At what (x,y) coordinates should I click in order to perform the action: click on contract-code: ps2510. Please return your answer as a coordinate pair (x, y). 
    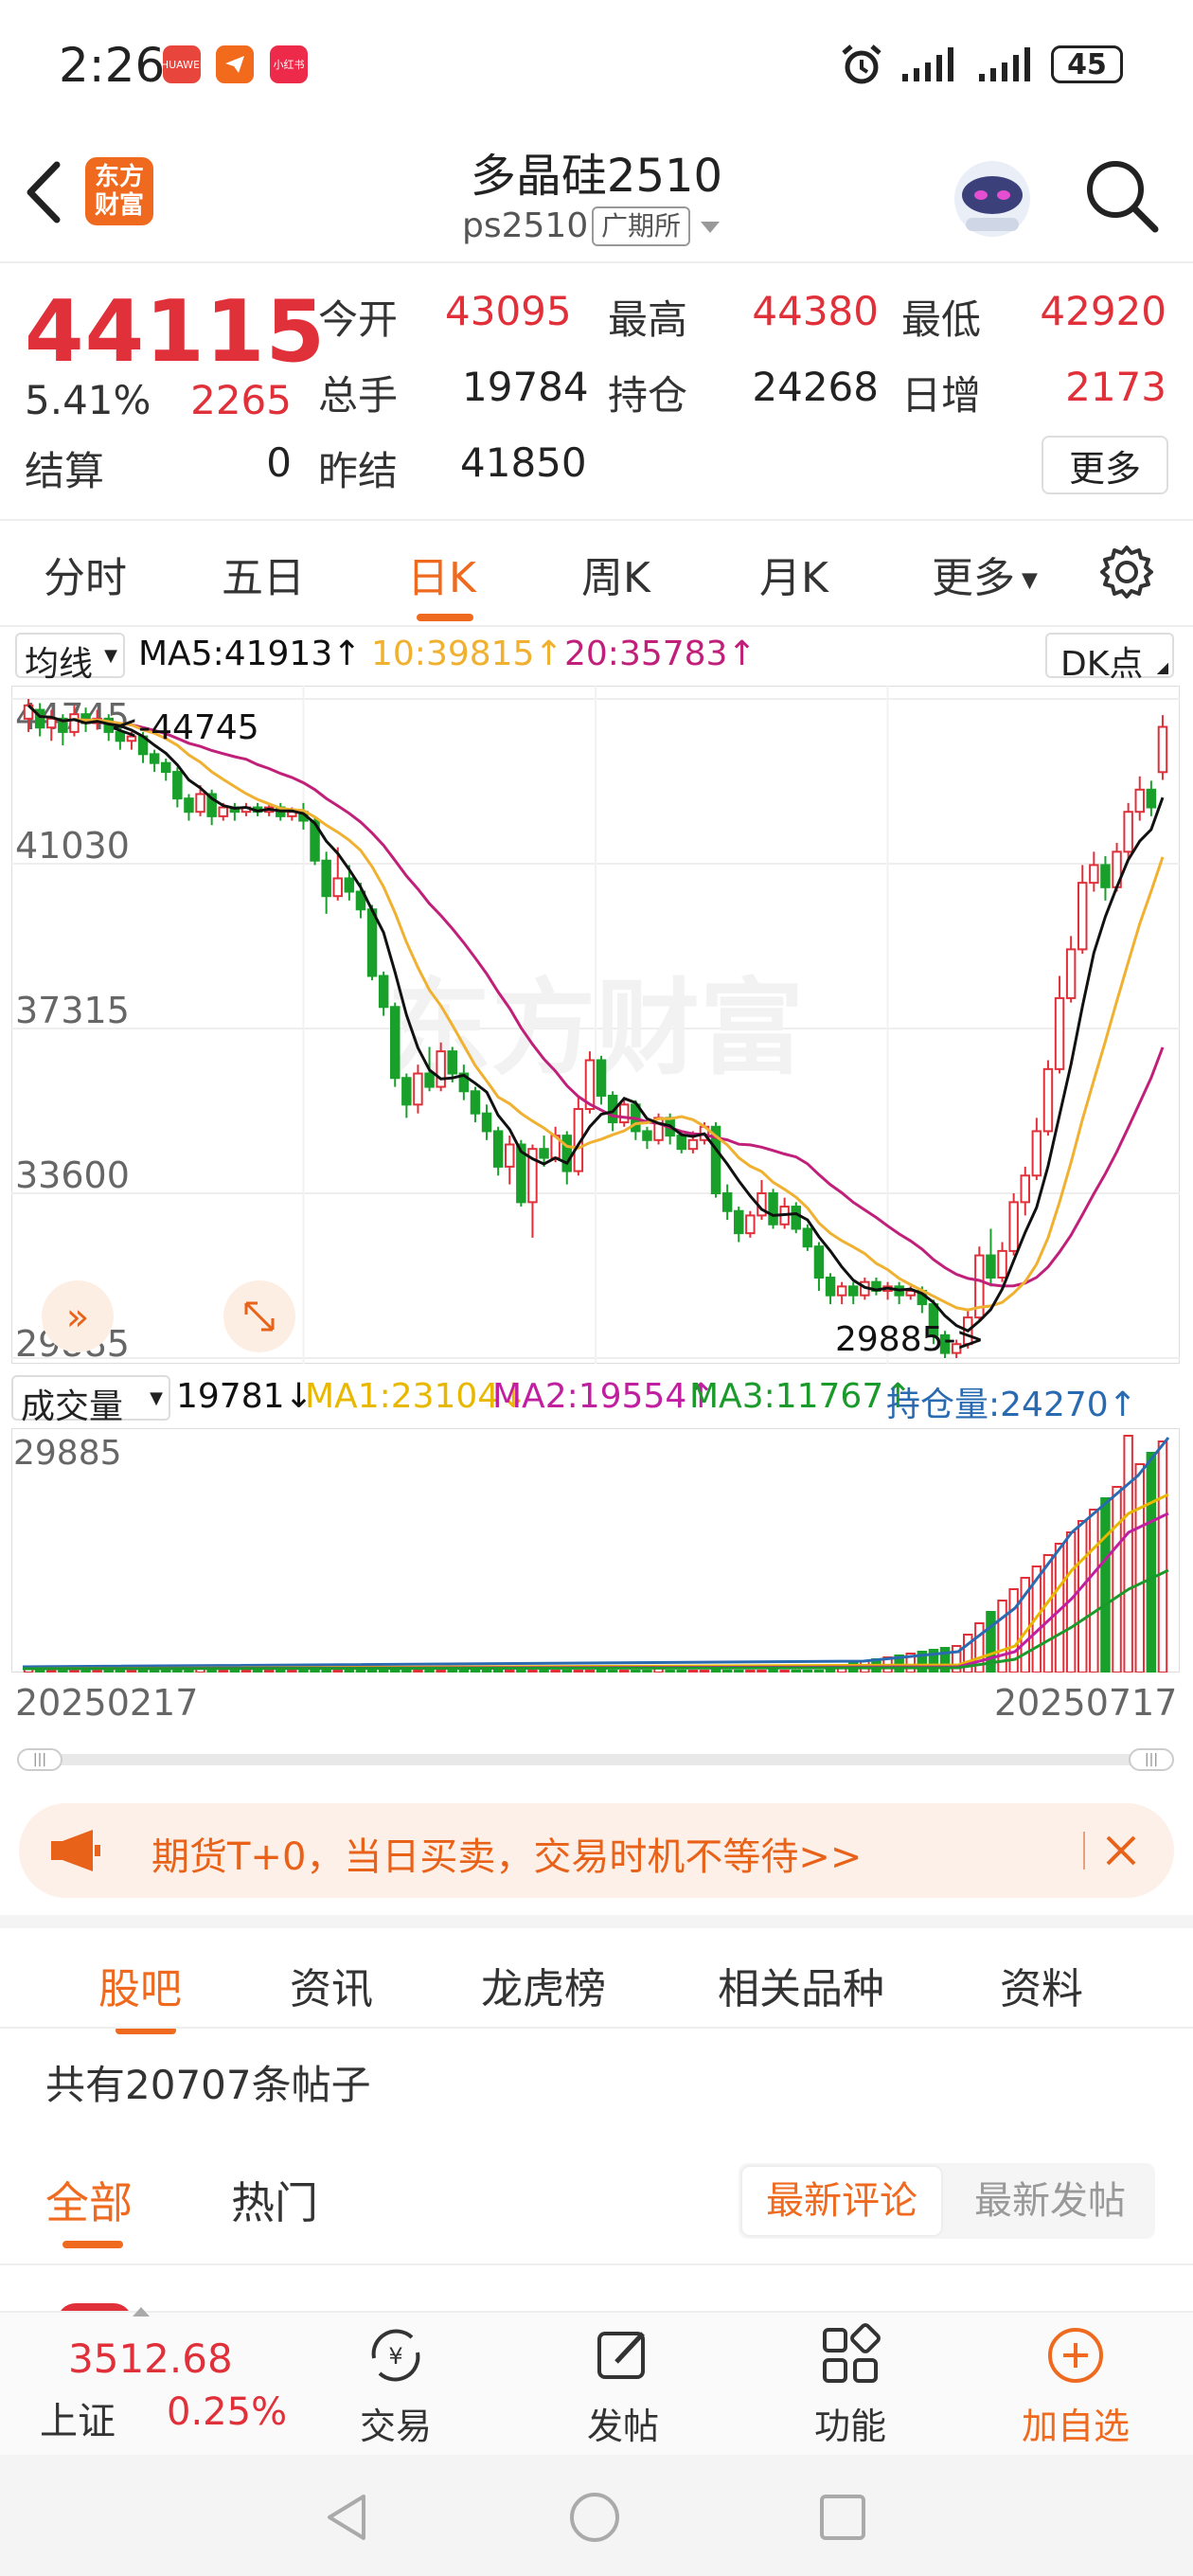
    Looking at the image, I should click on (525, 225).